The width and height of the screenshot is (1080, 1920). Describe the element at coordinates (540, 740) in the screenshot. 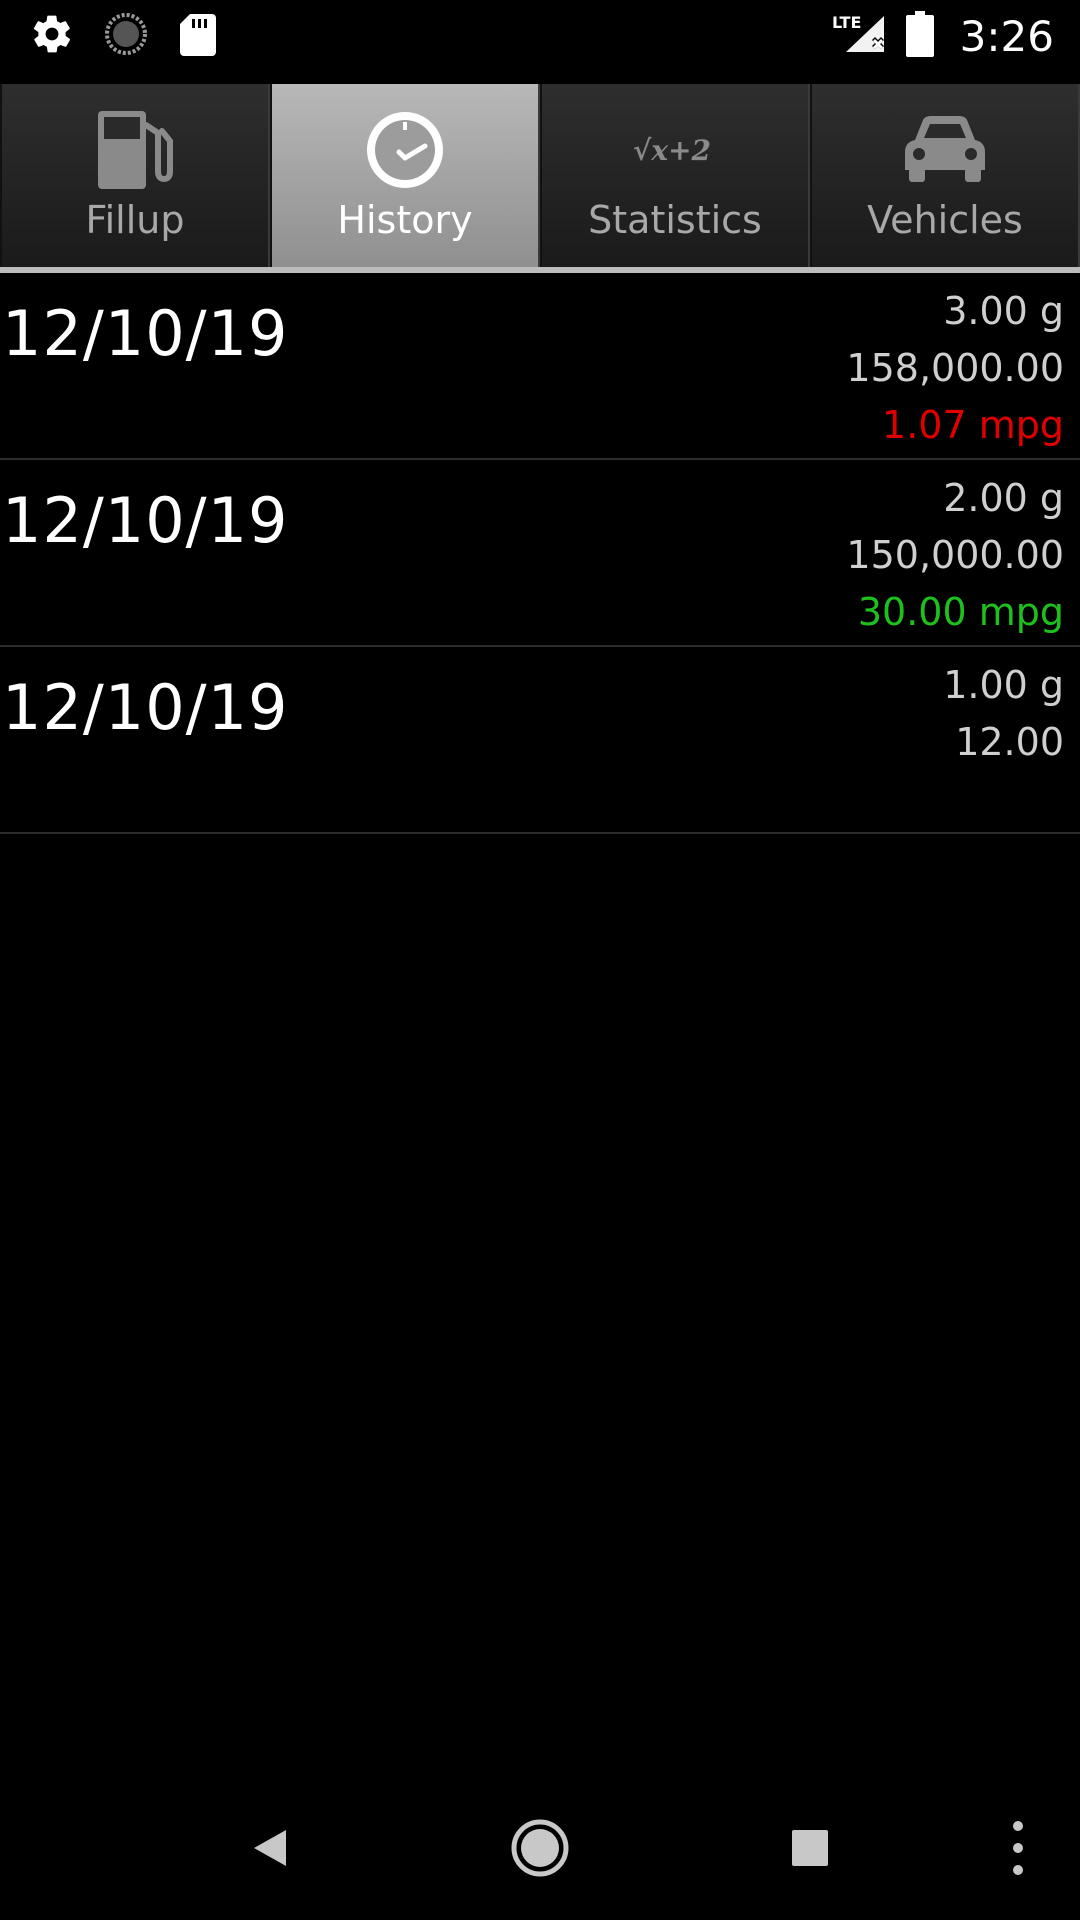

I see `history-row: 12/10/19 1.00 g 12.00` at that location.